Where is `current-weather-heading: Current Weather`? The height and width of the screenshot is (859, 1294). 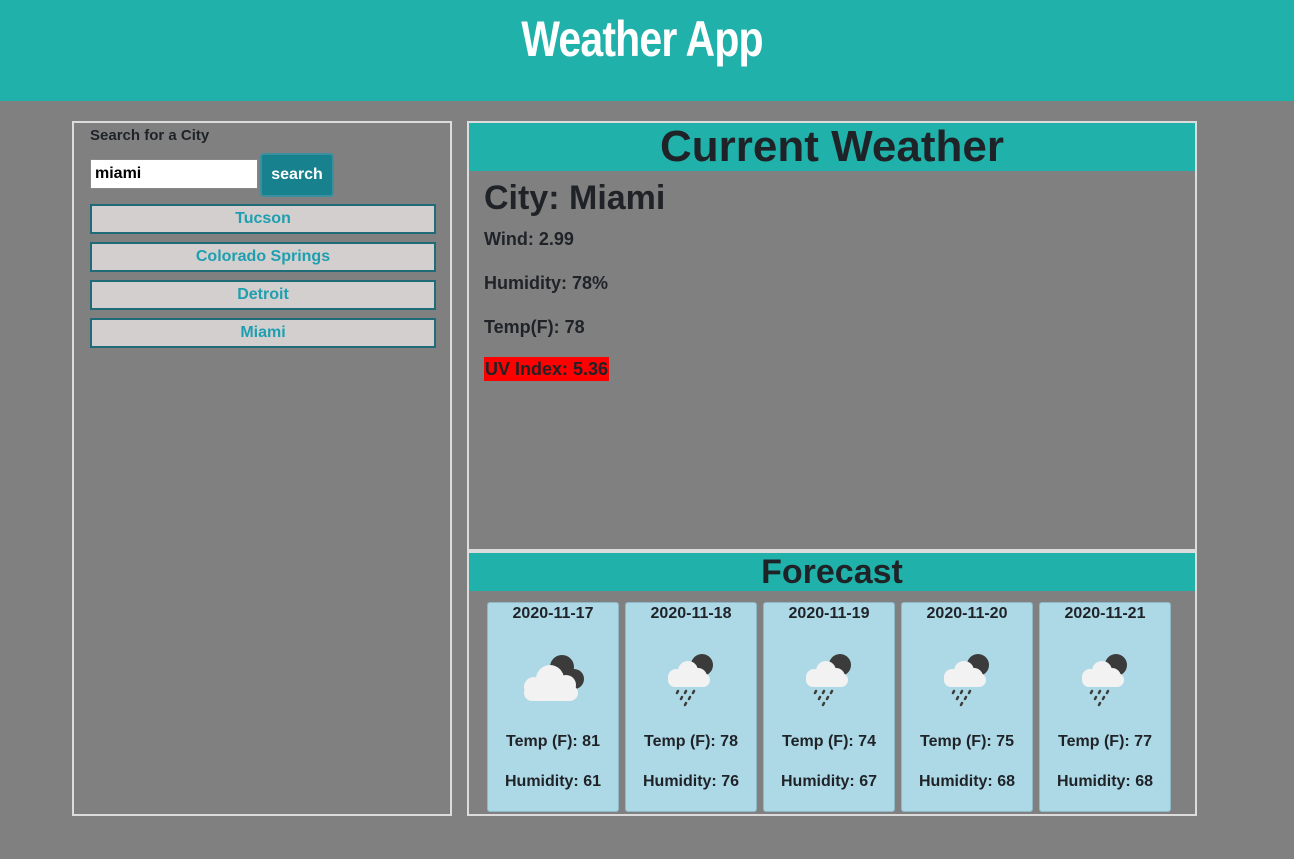
current-weather-heading: Current Weather is located at coordinates (832, 147).